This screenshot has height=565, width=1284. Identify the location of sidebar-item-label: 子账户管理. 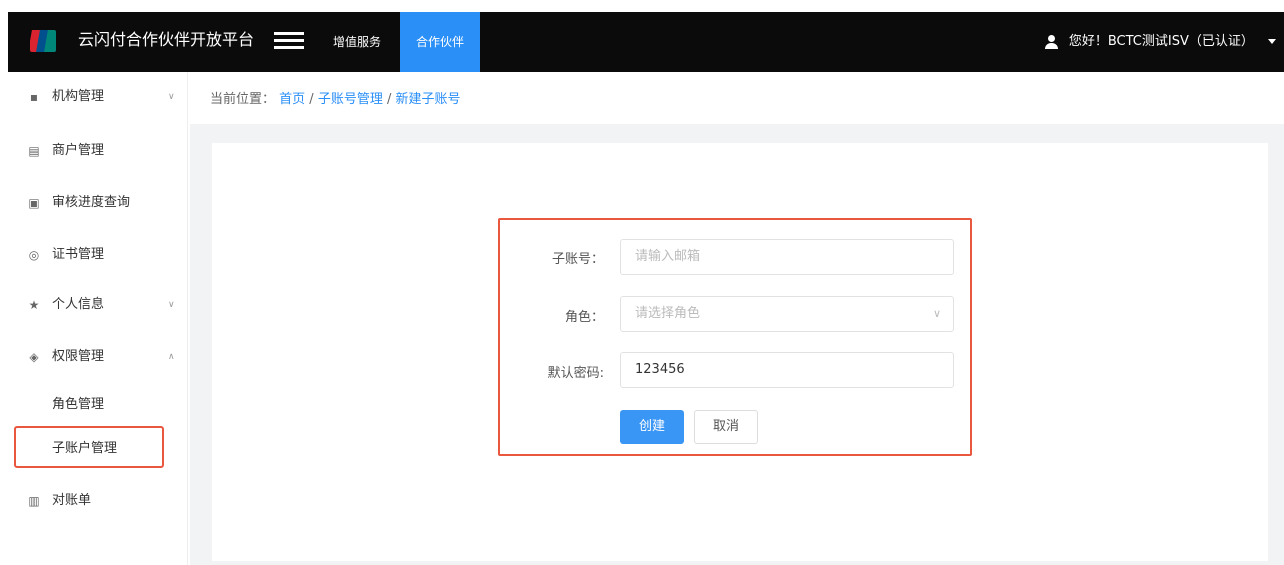
(85, 448).